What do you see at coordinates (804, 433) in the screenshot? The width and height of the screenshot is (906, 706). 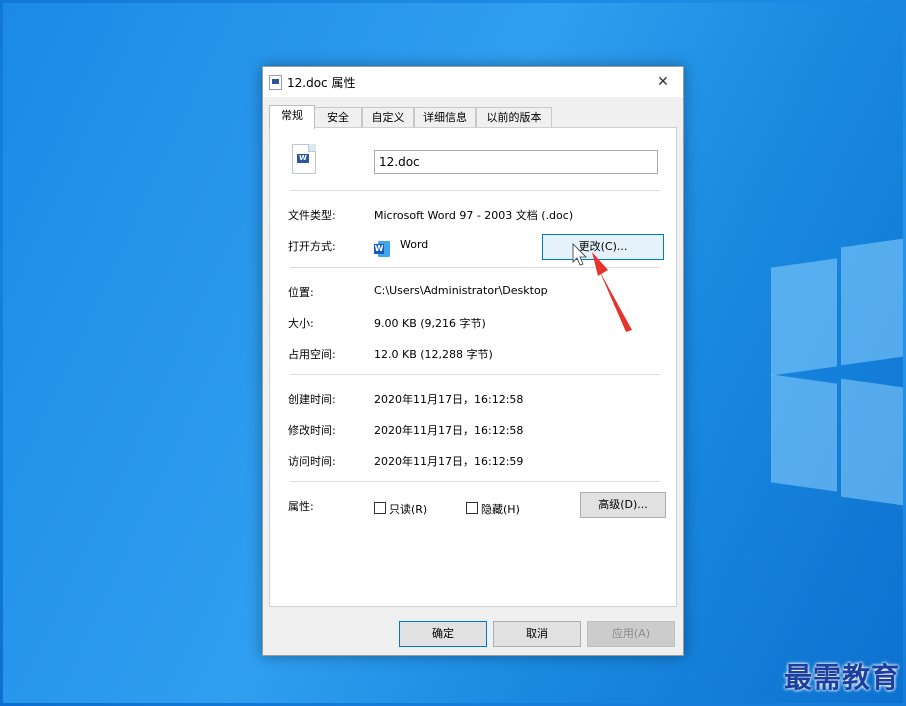 I see `windows-logo-pane-bottom-left` at bounding box center [804, 433].